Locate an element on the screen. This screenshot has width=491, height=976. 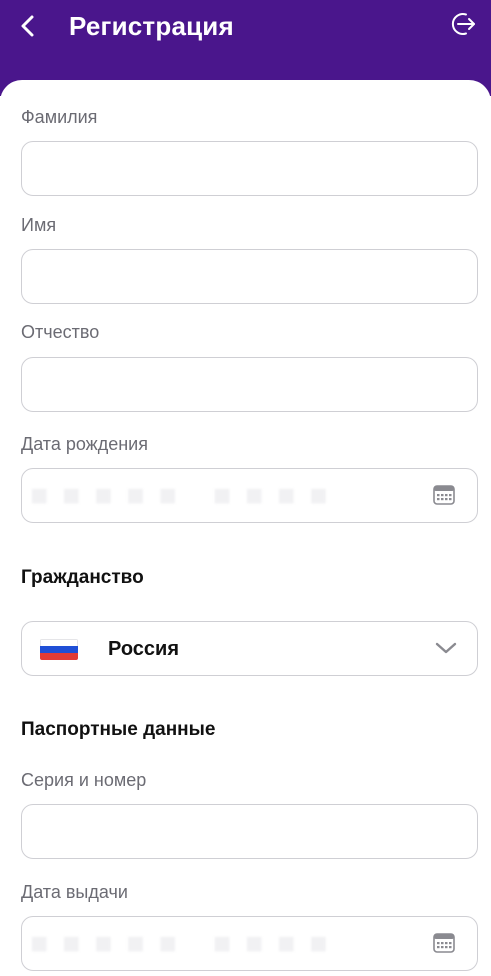
series-number-field is located at coordinates (249, 831).